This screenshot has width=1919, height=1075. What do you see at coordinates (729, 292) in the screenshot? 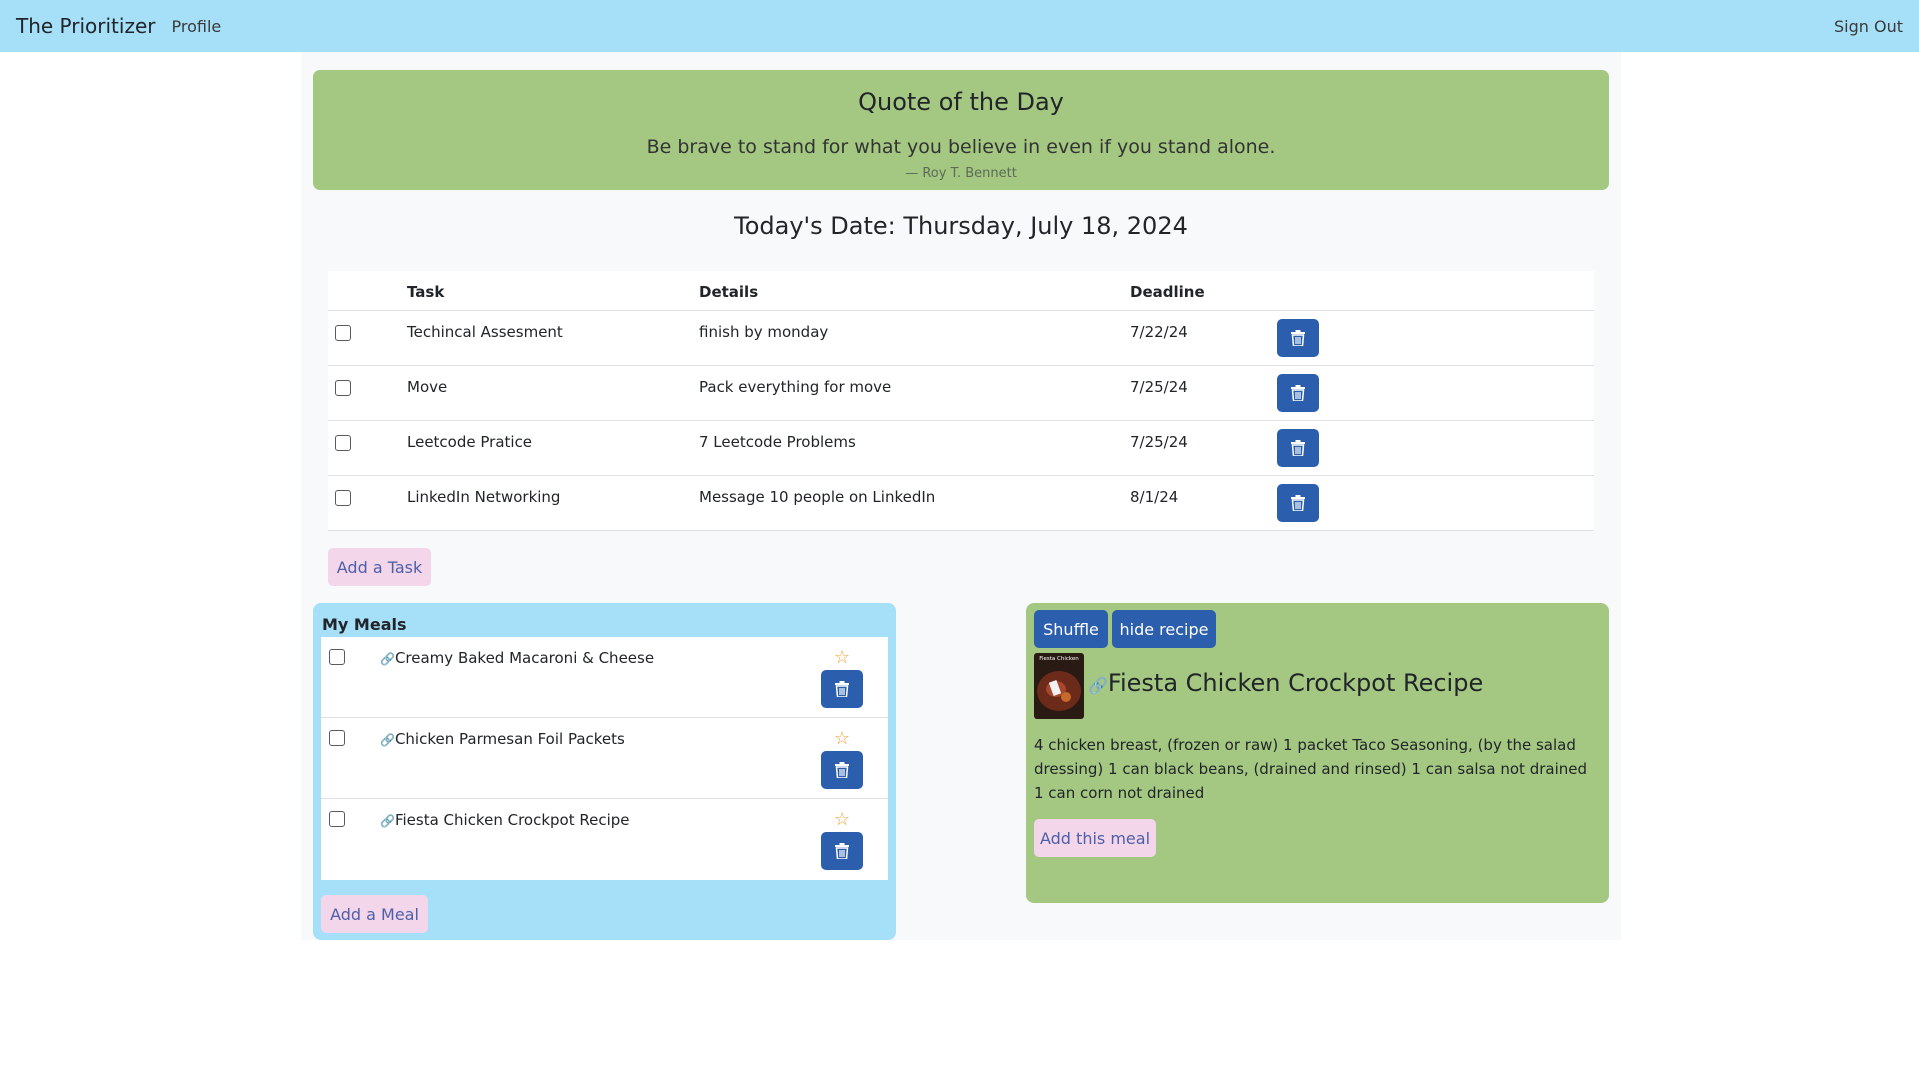
I see `details-column-header: Details` at bounding box center [729, 292].